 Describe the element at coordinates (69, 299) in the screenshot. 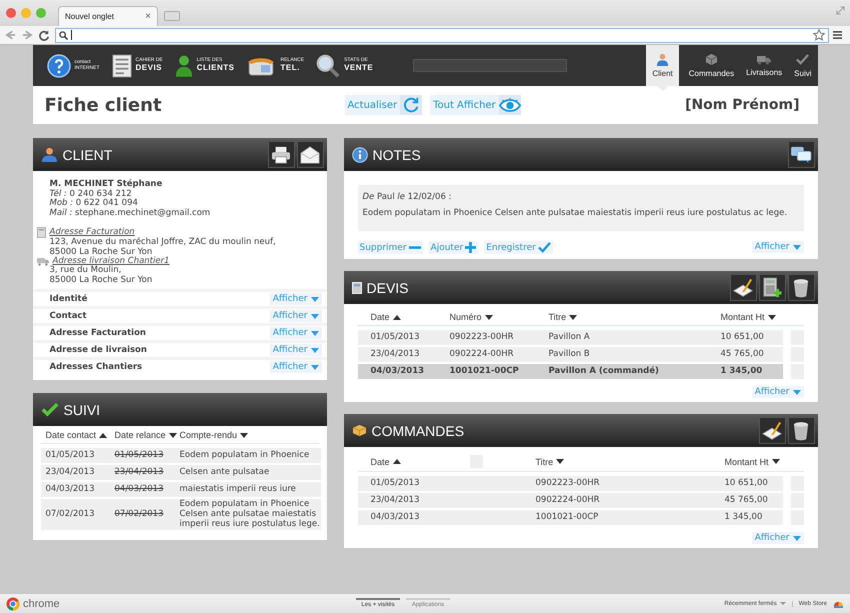

I see `section-label: Identité` at that location.